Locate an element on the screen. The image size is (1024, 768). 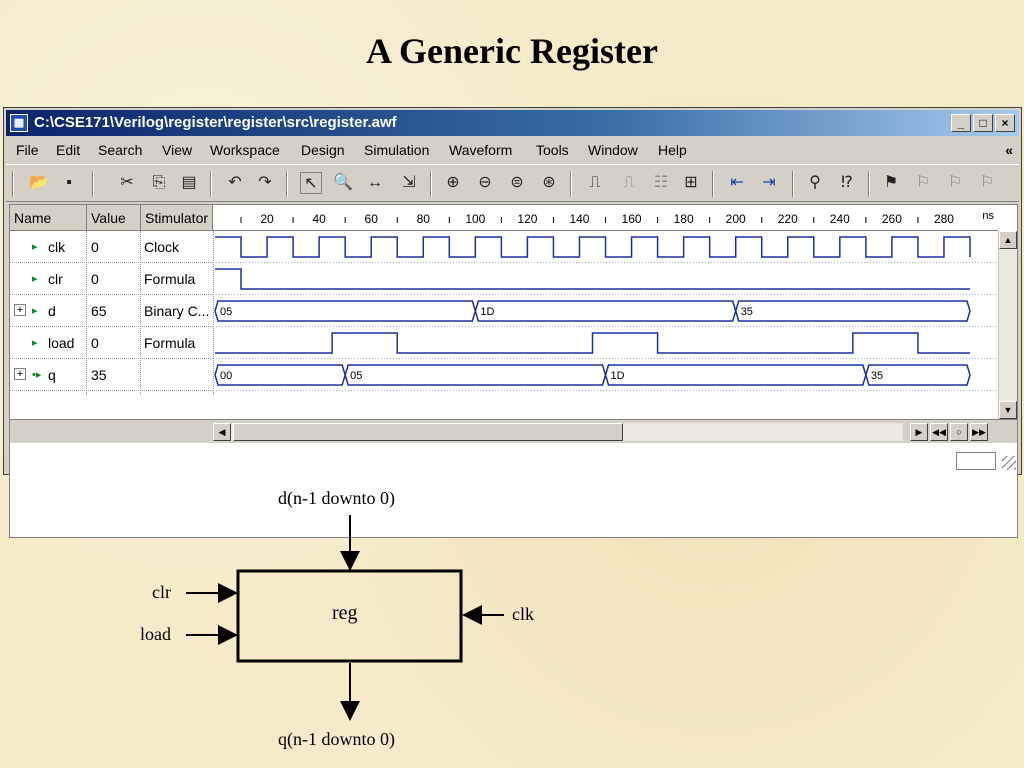
menu-help: Help is located at coordinates (672, 150).